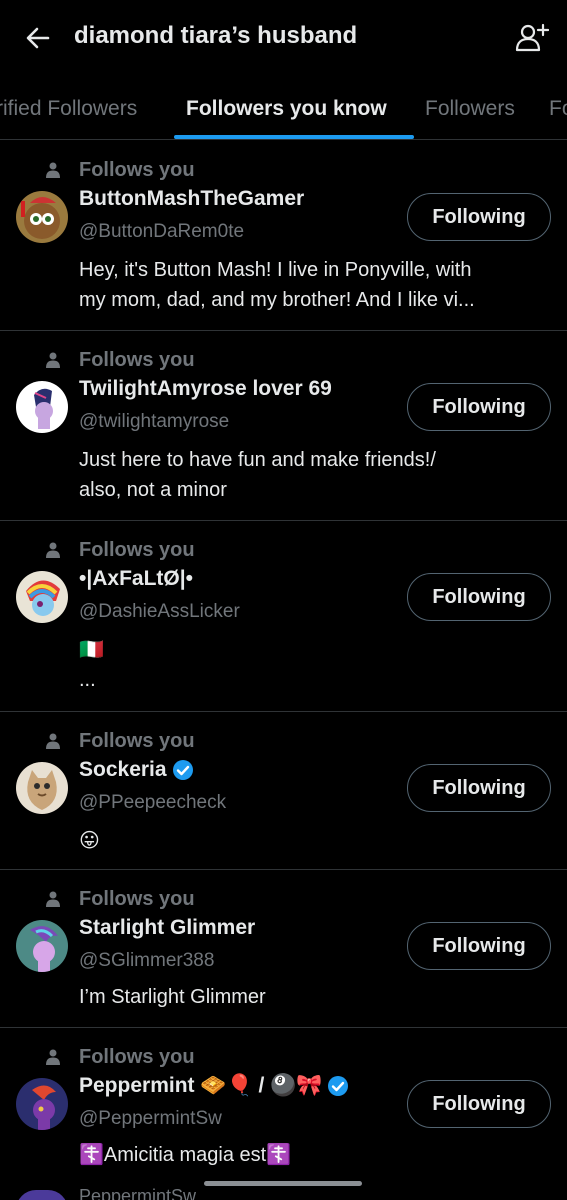 Image resolution: width=567 pixels, height=1200 pixels. What do you see at coordinates (150, 1118) in the screenshot?
I see `user-handle: @PeppermintSw` at bounding box center [150, 1118].